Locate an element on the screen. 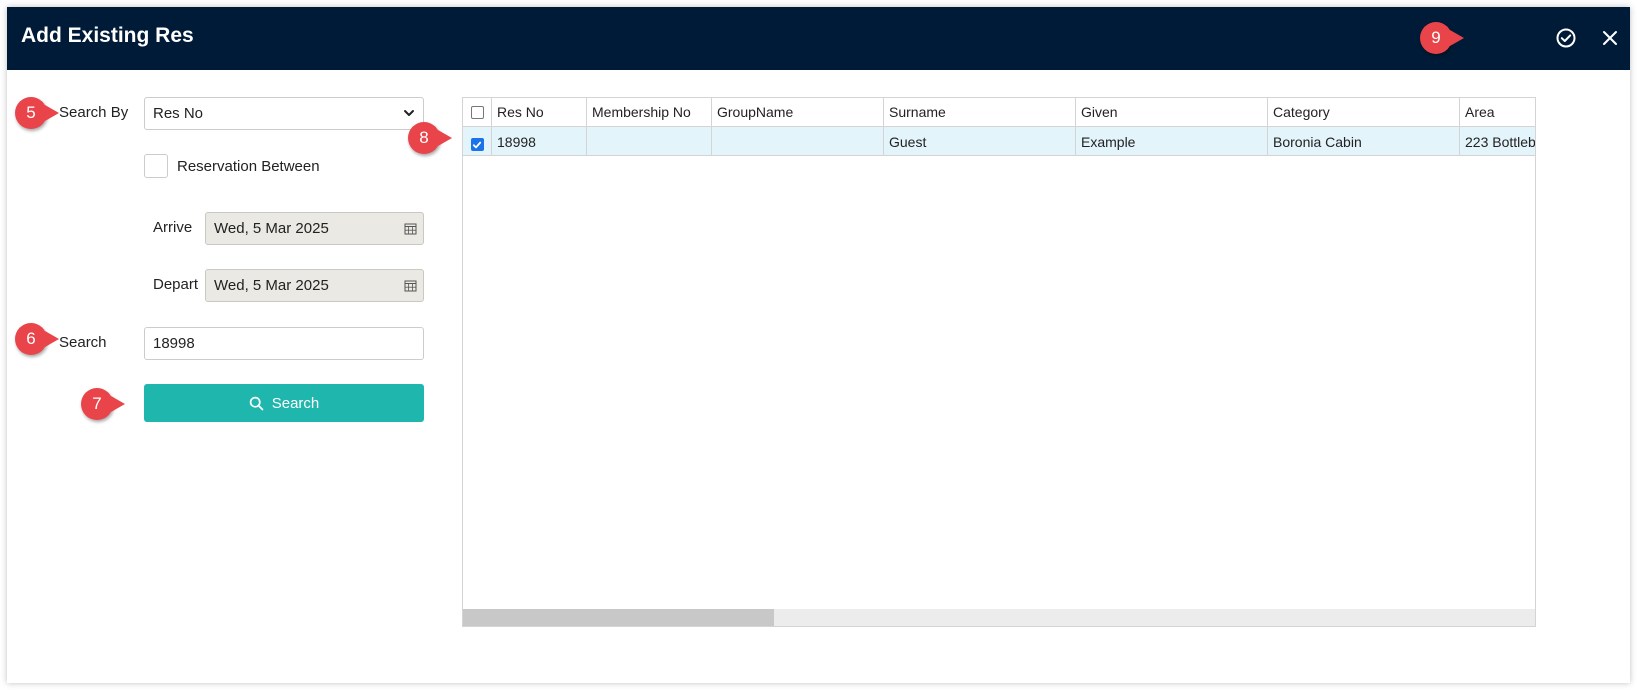 This screenshot has height=690, width=1637. callout-9: 9 is located at coordinates (1442, 38).